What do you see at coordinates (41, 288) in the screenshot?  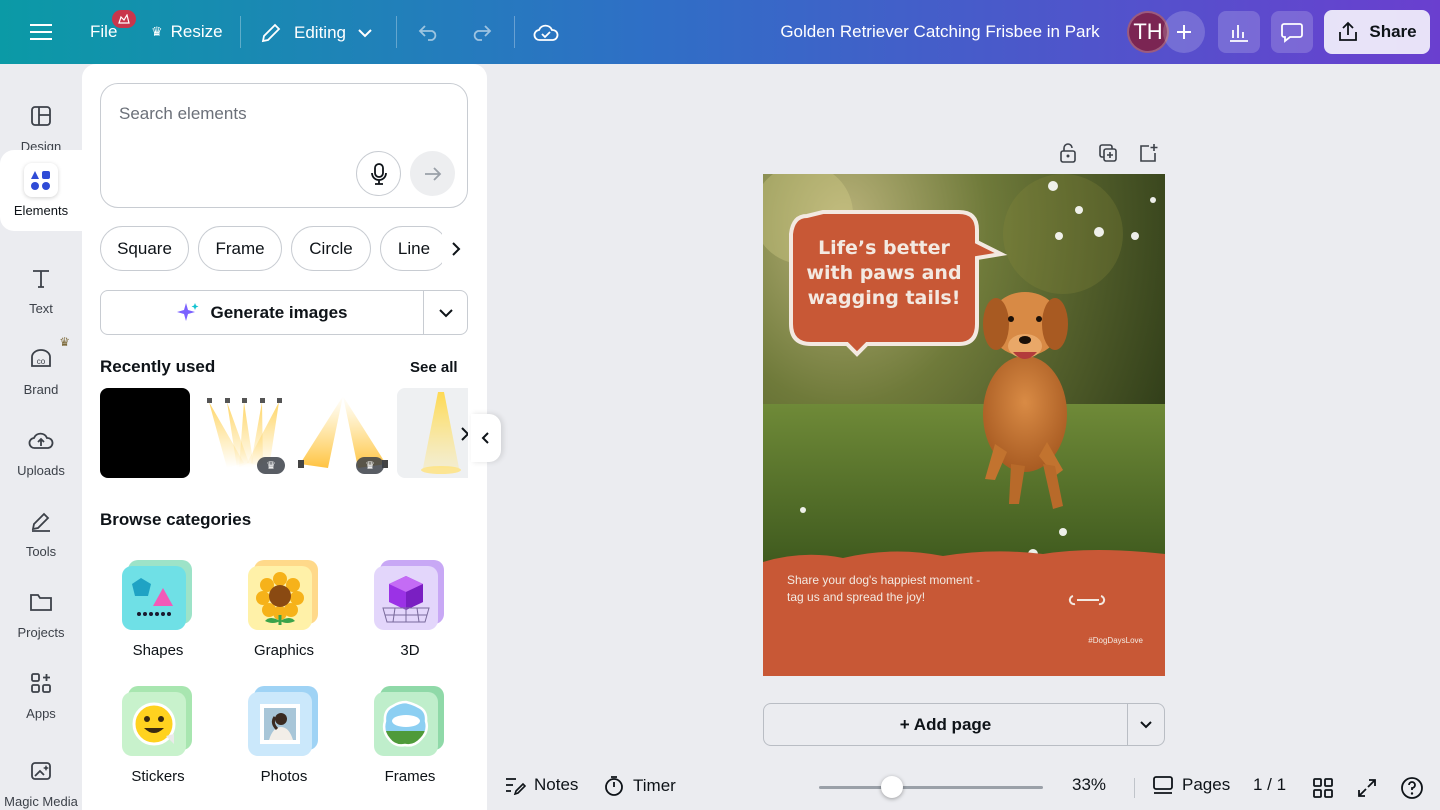 I see `rail-item-text: Text` at bounding box center [41, 288].